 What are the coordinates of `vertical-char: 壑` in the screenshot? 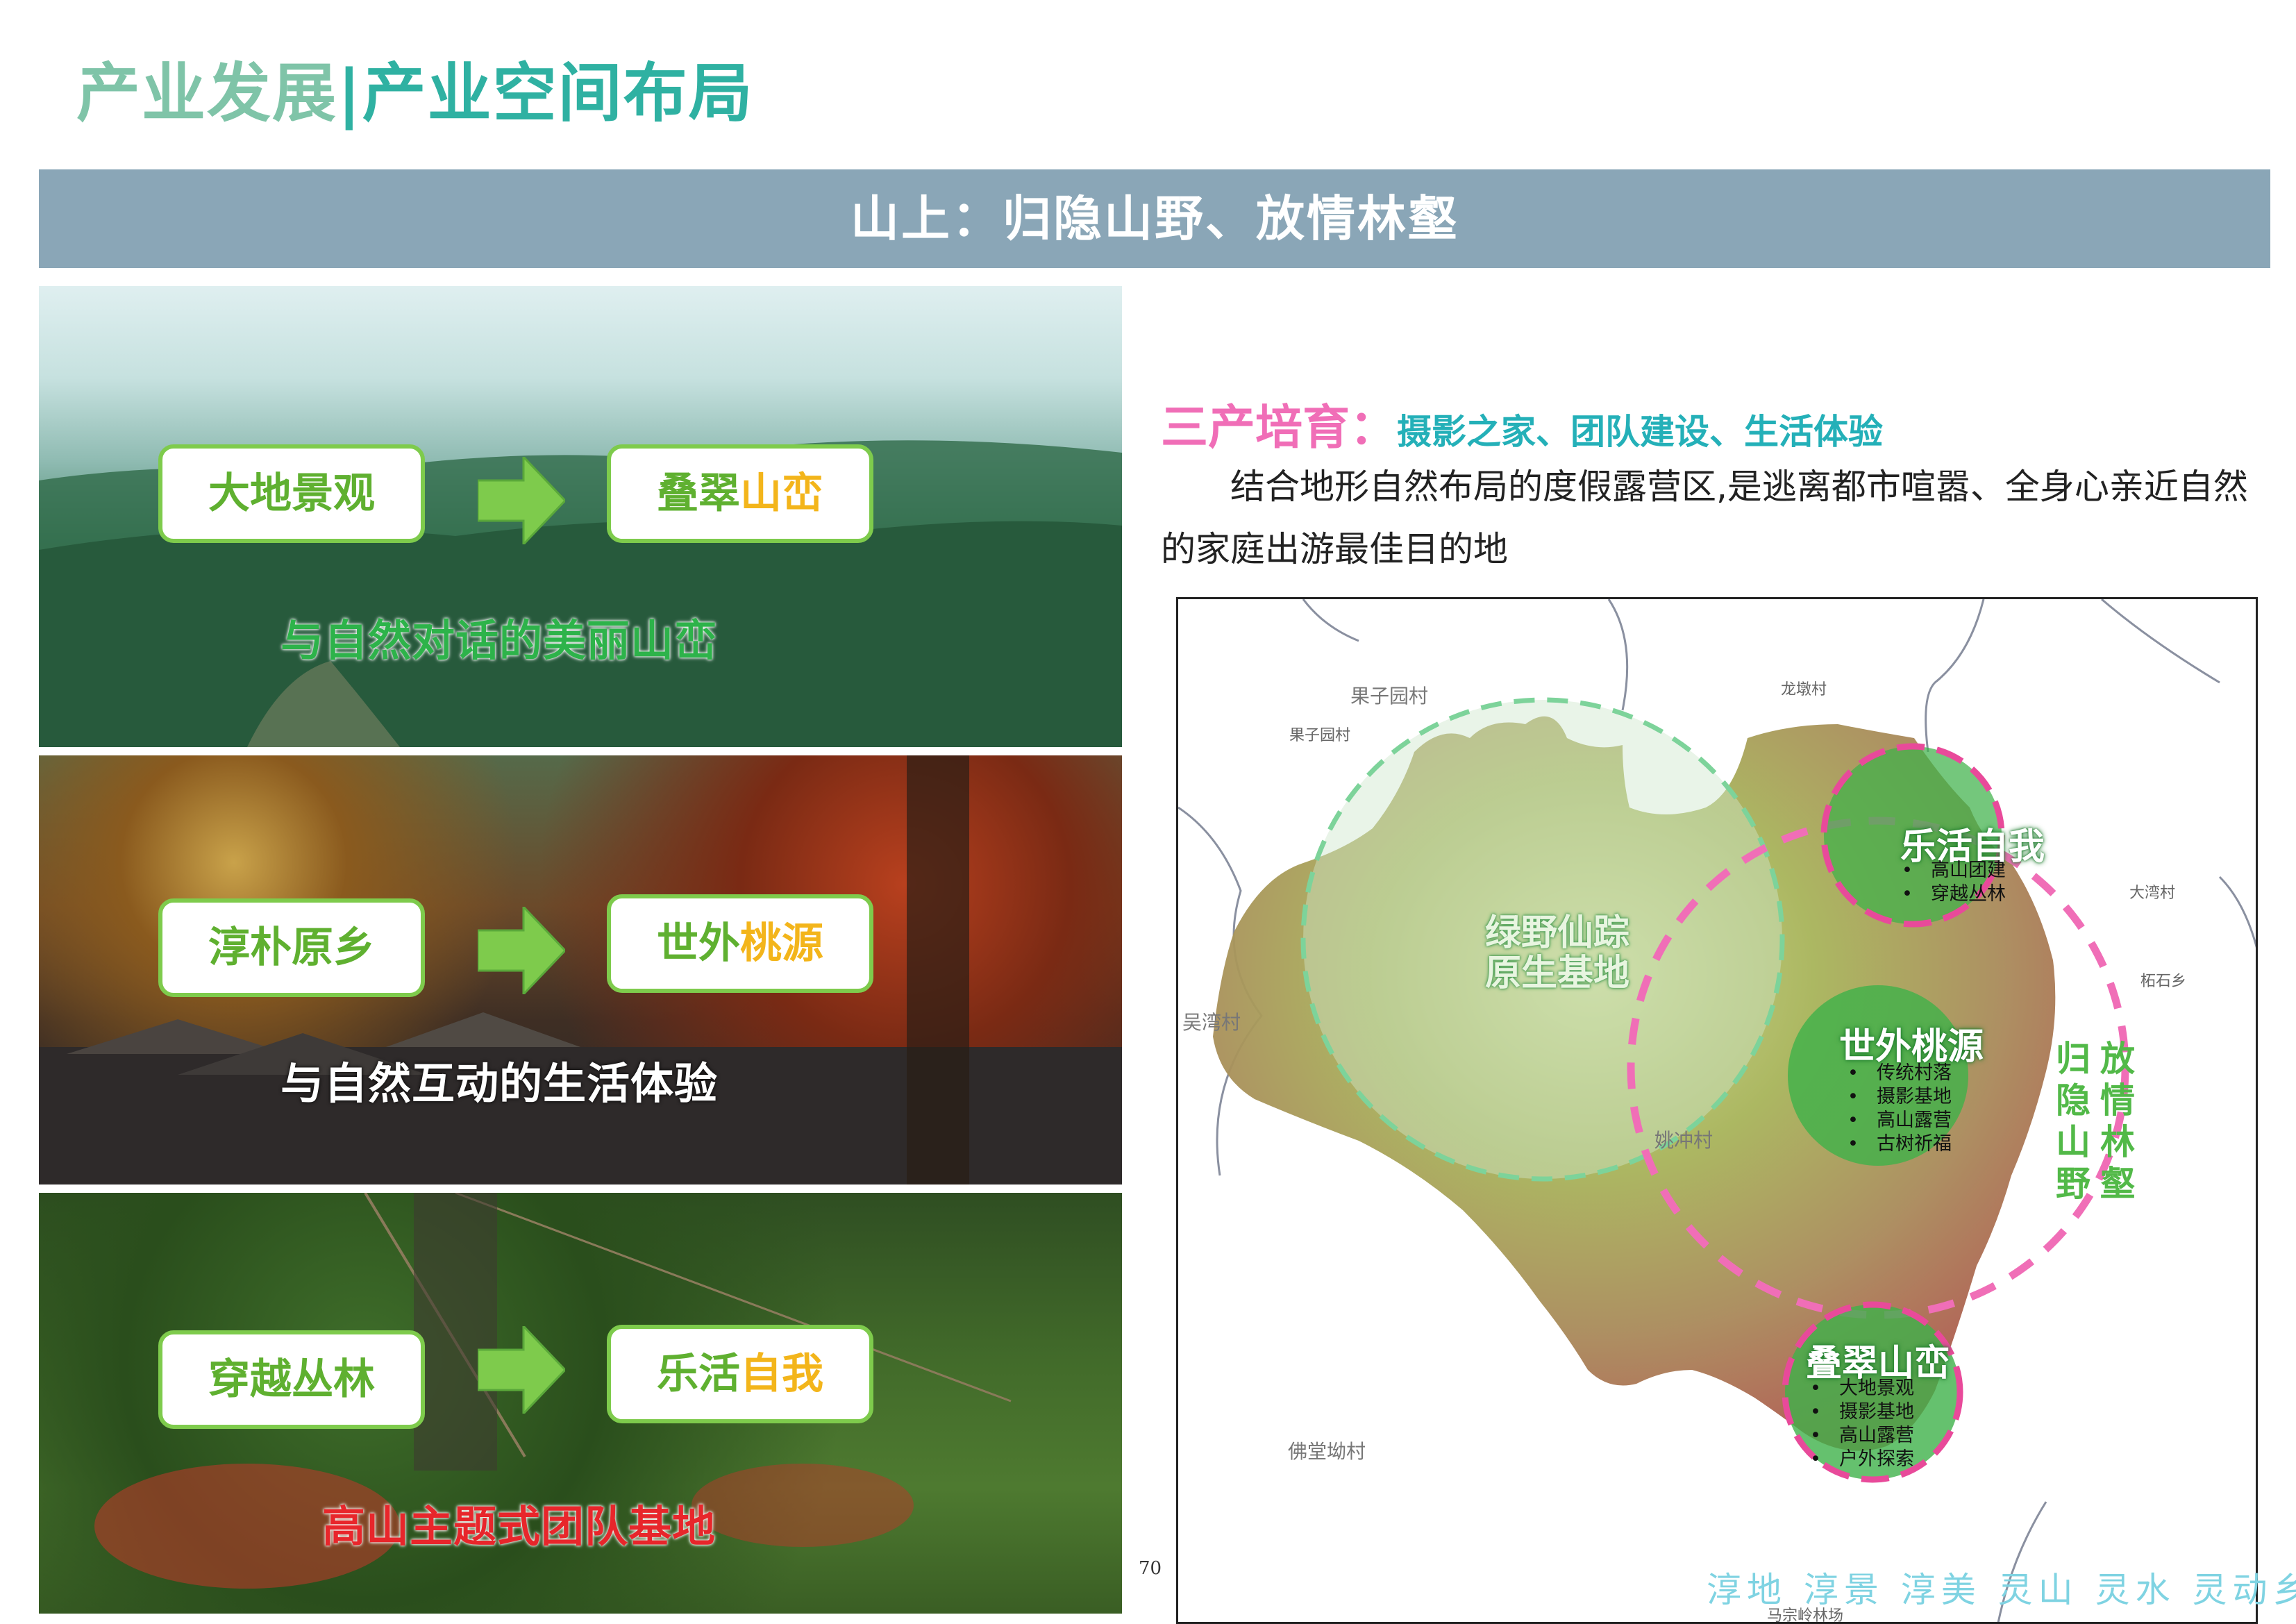 It's located at (2117, 1184).